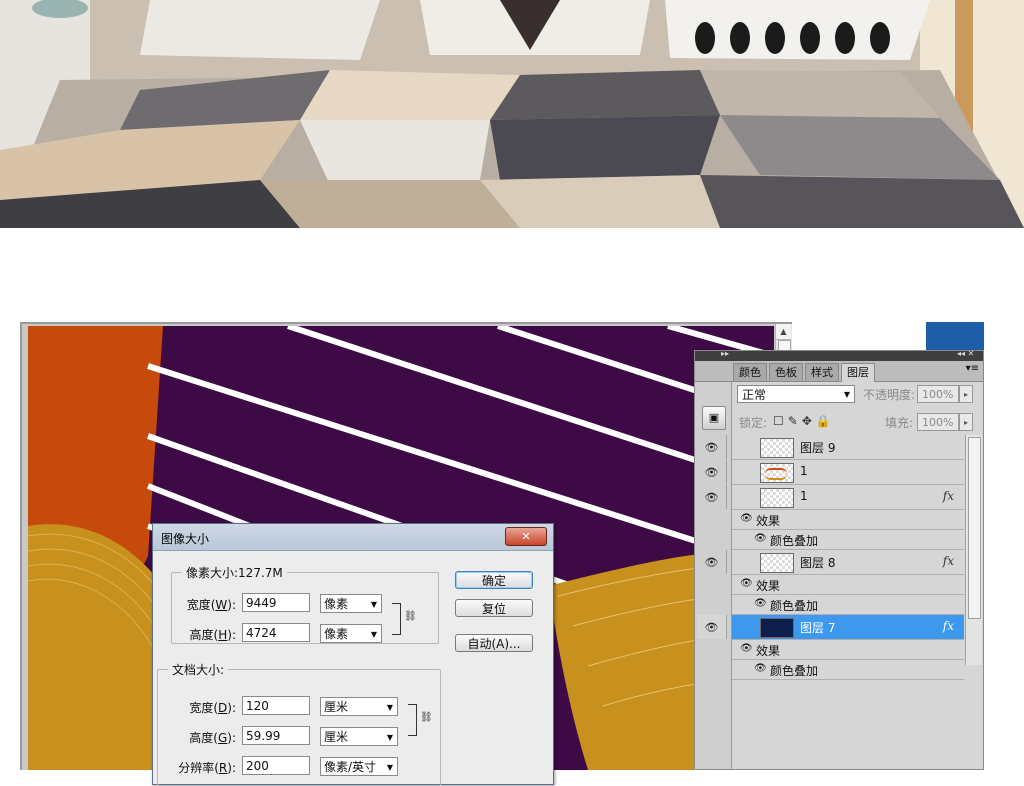 Image resolution: width=1024 pixels, height=786 pixels. Describe the element at coordinates (351, 633) in the screenshot. I see `pixel-height-unit-select: 像素 ▼` at that location.